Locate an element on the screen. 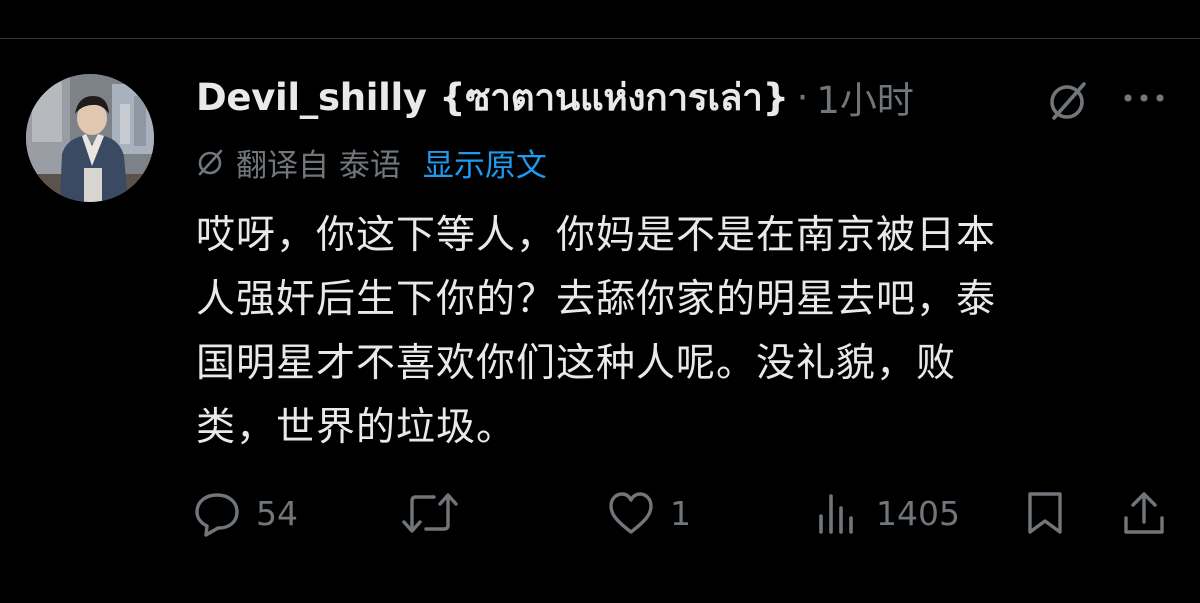  views-icon is located at coordinates (836, 514).